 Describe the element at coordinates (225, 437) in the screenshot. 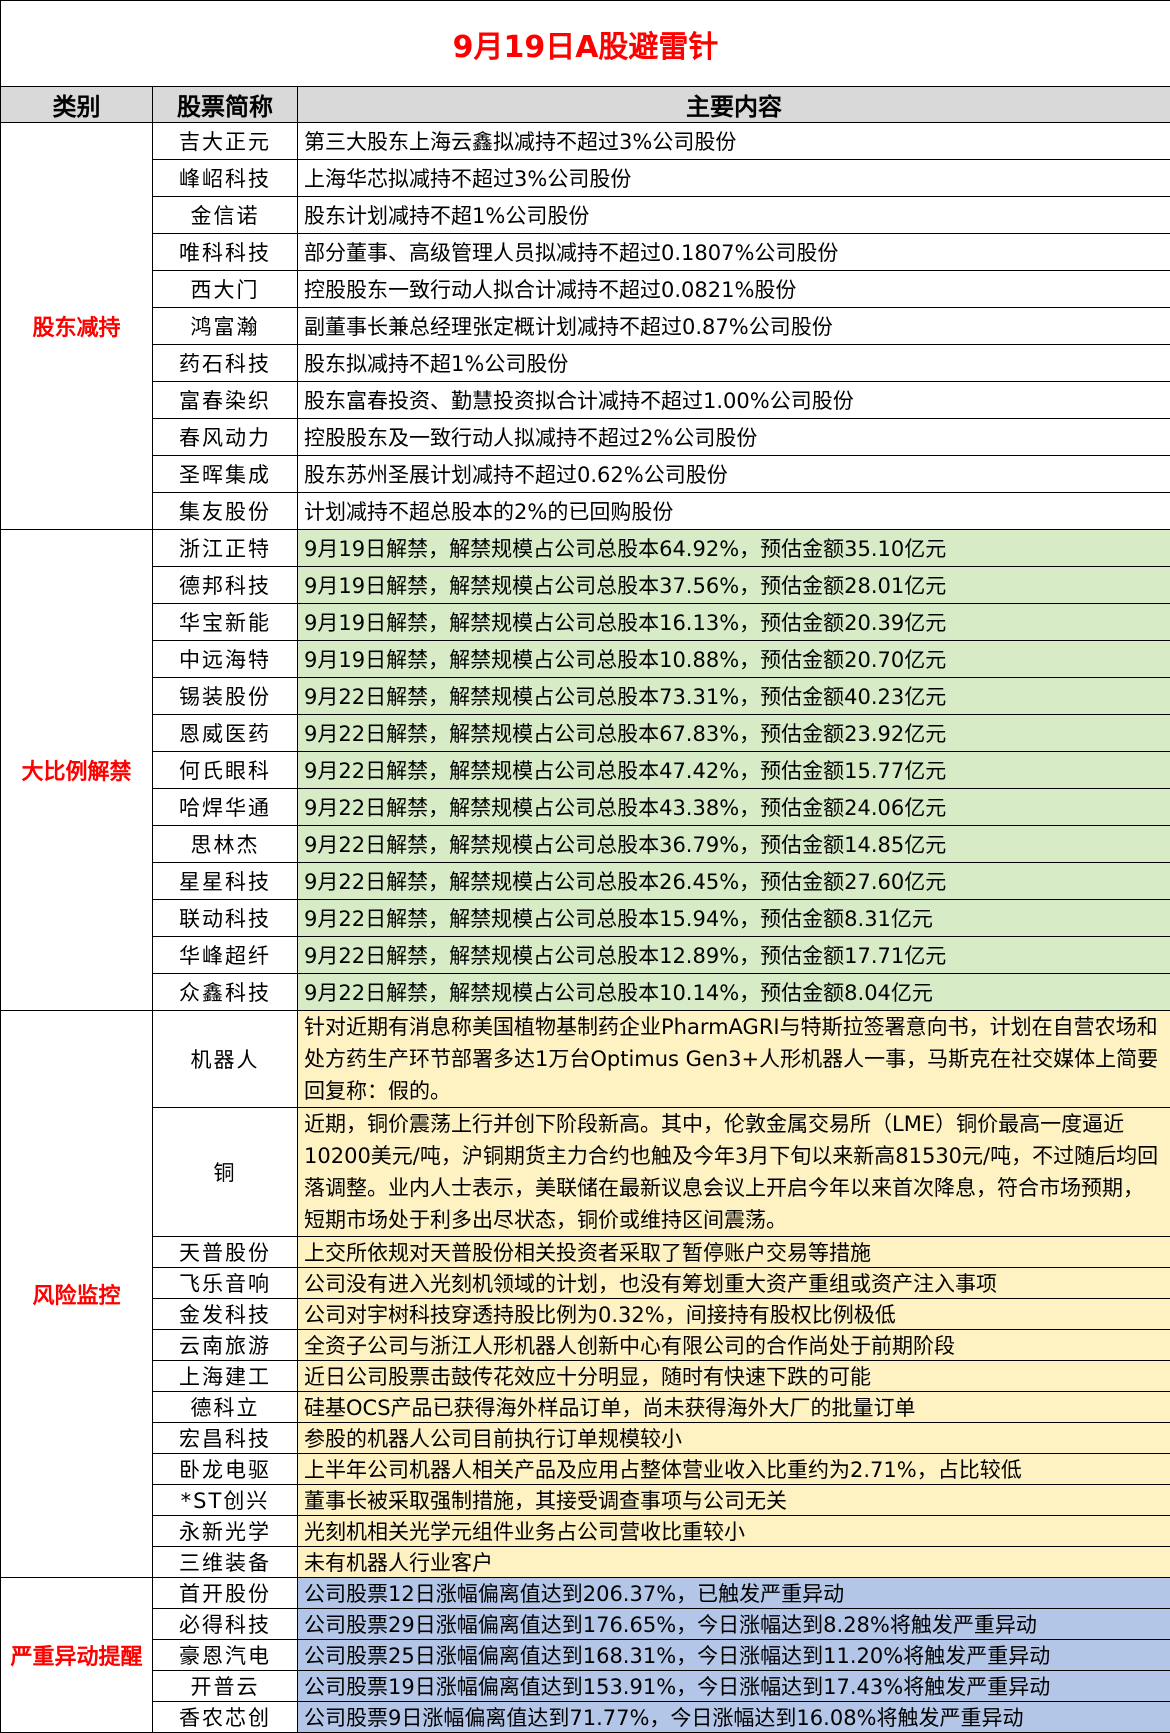

I see `stock-name-cell: 春风动力` at that location.